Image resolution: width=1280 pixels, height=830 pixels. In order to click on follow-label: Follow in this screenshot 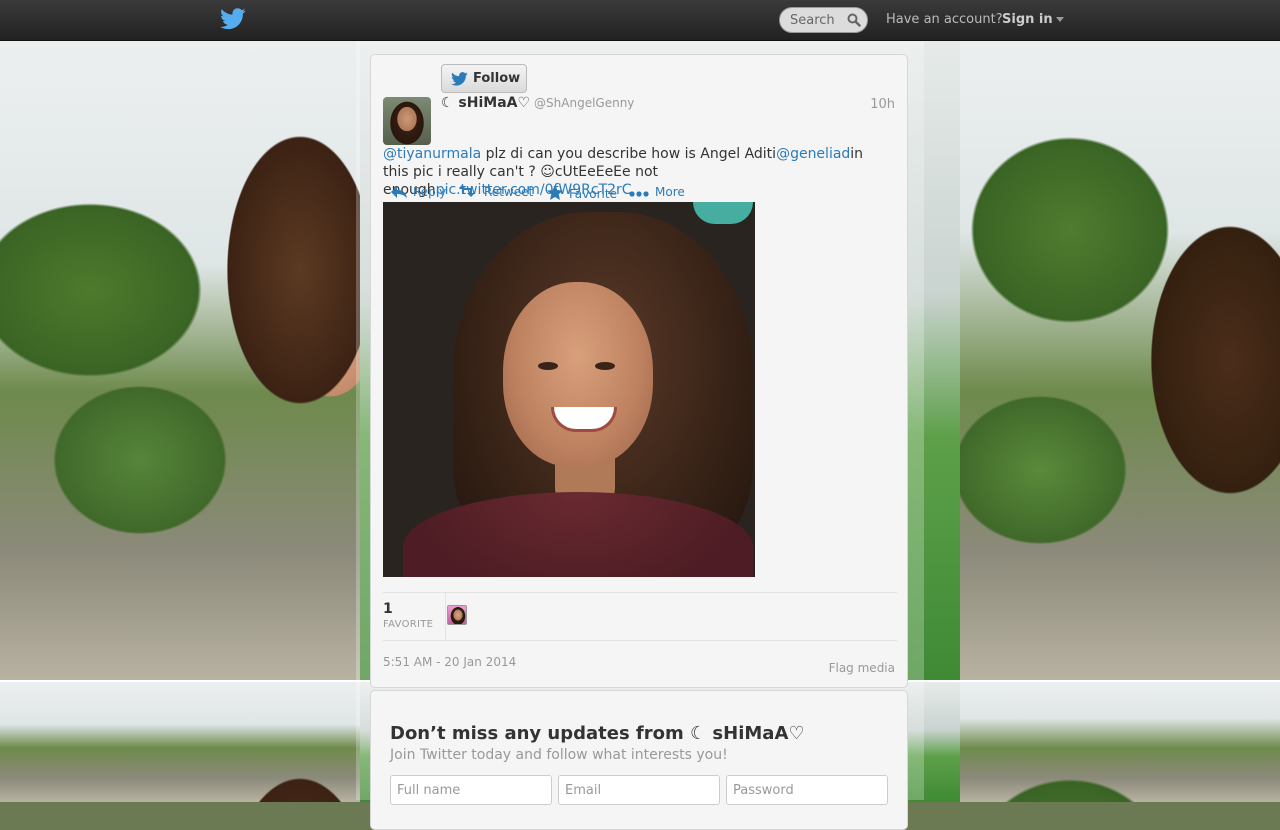, I will do `click(497, 78)`.